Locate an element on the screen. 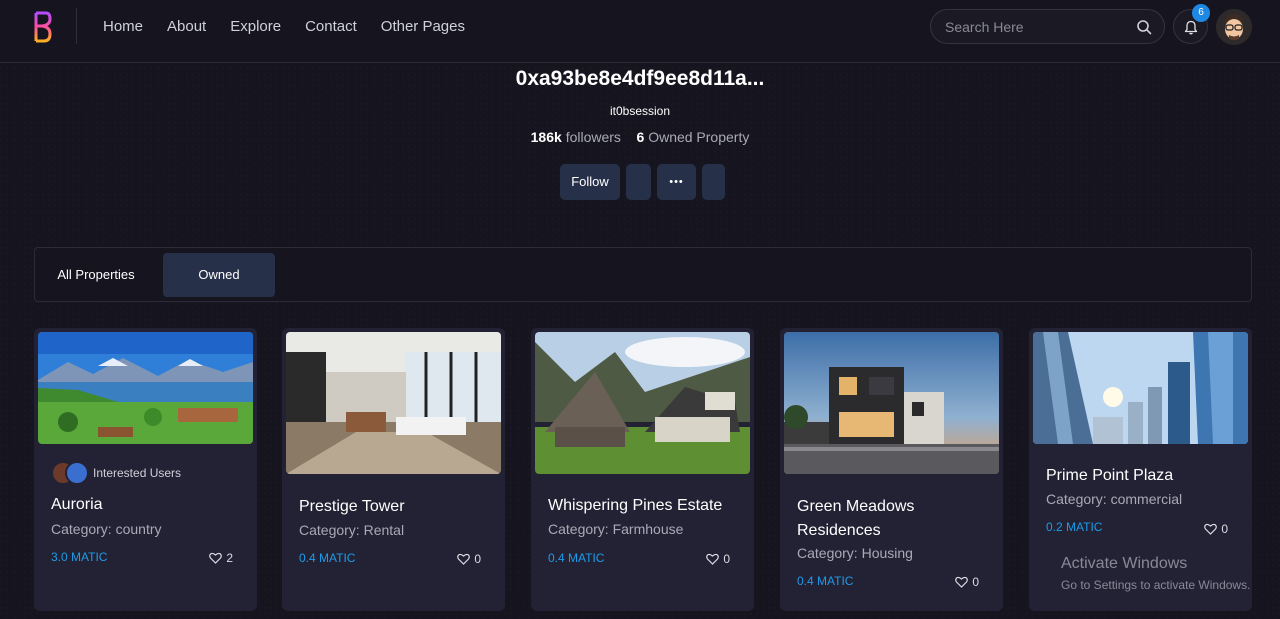 The image size is (1280, 619). property-title: Green Meadows Residences is located at coordinates (856, 518).